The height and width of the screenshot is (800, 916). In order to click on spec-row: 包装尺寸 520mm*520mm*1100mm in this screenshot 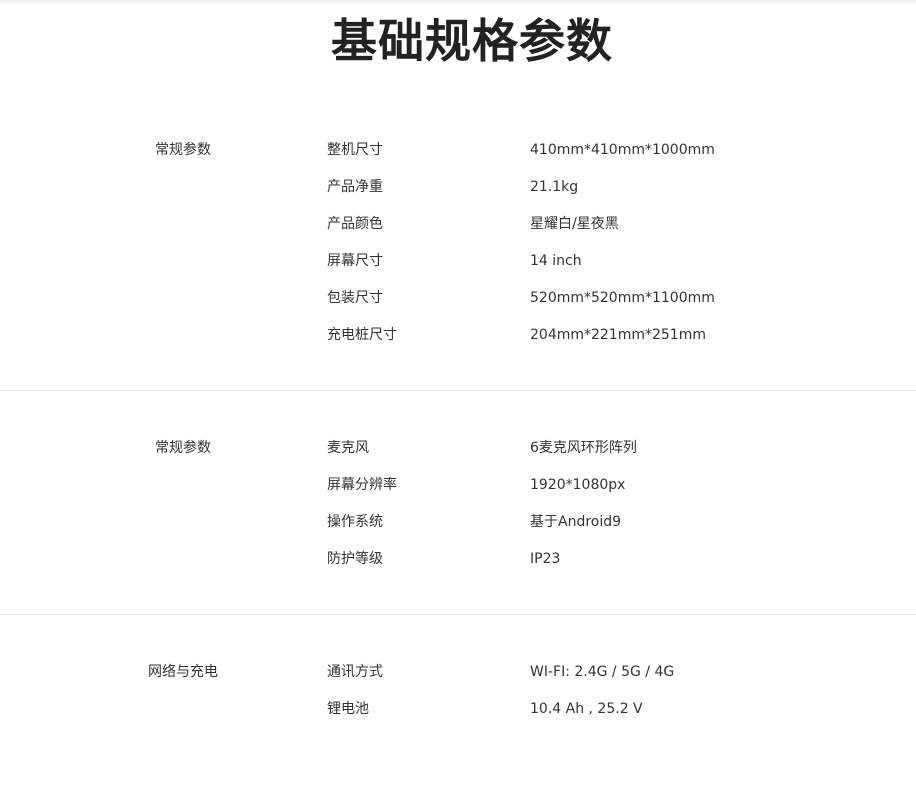, I will do `click(458, 298)`.